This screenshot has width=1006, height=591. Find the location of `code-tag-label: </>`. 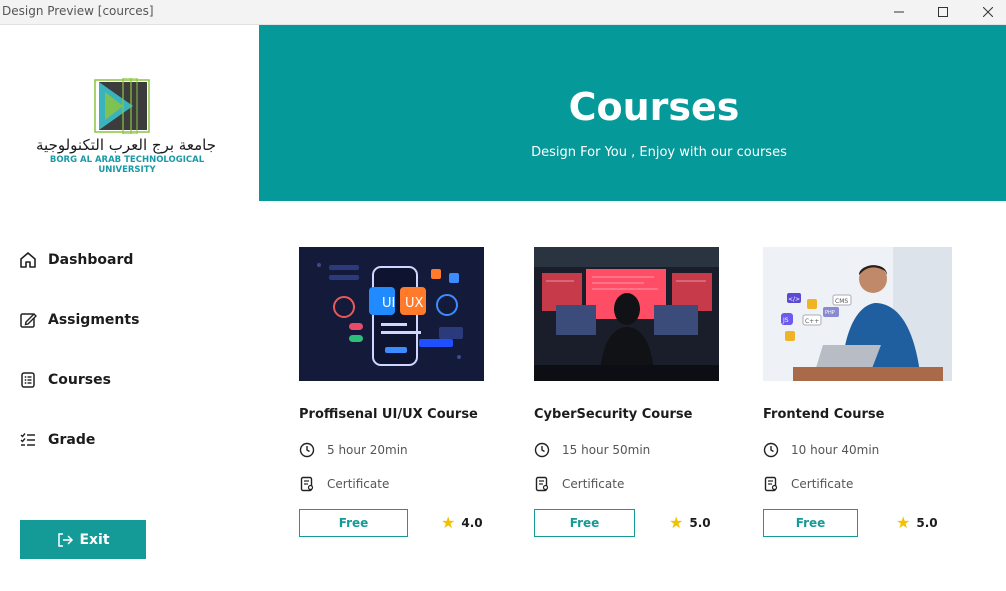

code-tag-label: </> is located at coordinates (794, 299).